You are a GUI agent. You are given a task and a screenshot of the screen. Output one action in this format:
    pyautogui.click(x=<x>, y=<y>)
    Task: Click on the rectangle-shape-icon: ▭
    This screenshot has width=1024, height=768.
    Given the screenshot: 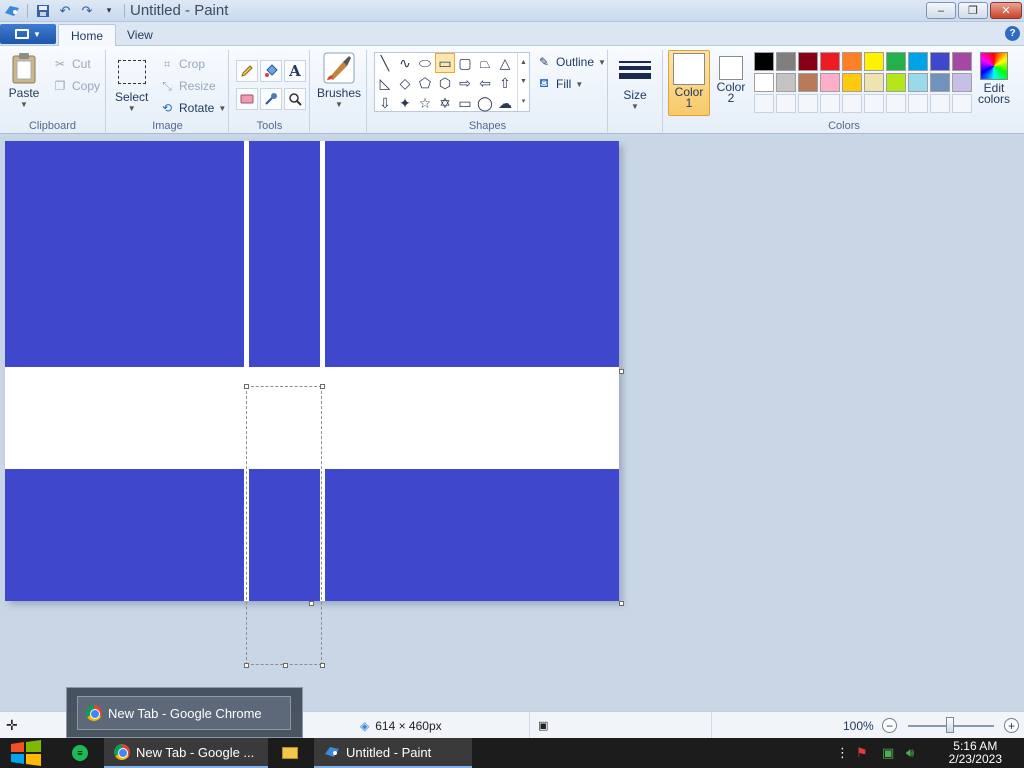 What is the action you would take?
    pyautogui.click(x=445, y=63)
    